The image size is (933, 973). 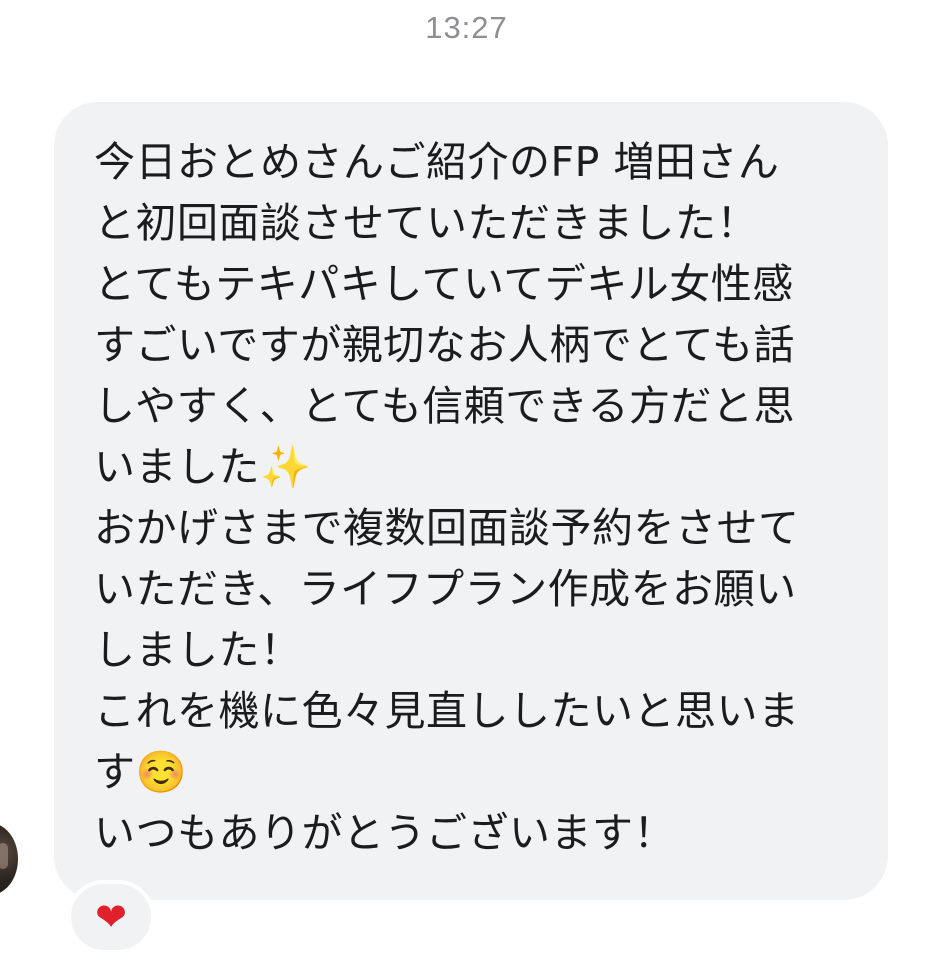 I want to click on message-line: しました！, so click(x=198, y=650).